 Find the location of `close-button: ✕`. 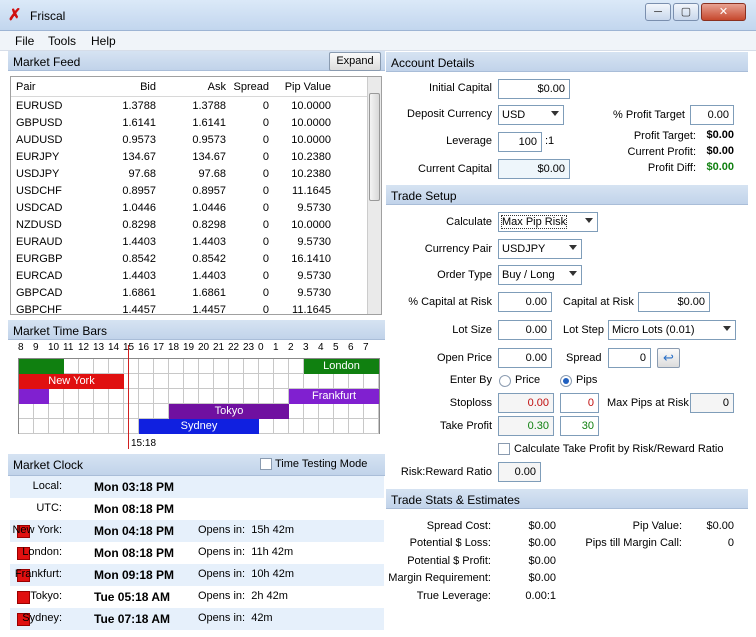

close-button: ✕ is located at coordinates (723, 12).